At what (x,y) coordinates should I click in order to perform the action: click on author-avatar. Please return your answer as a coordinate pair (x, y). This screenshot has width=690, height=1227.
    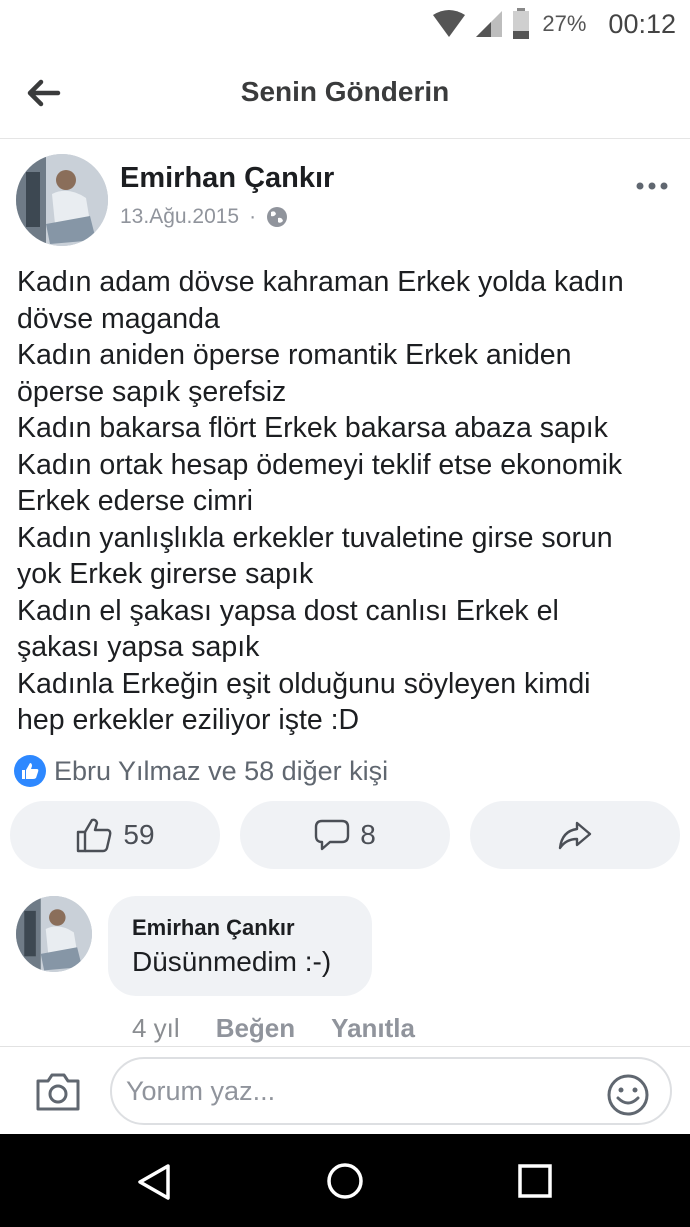
    Looking at the image, I should click on (62, 200).